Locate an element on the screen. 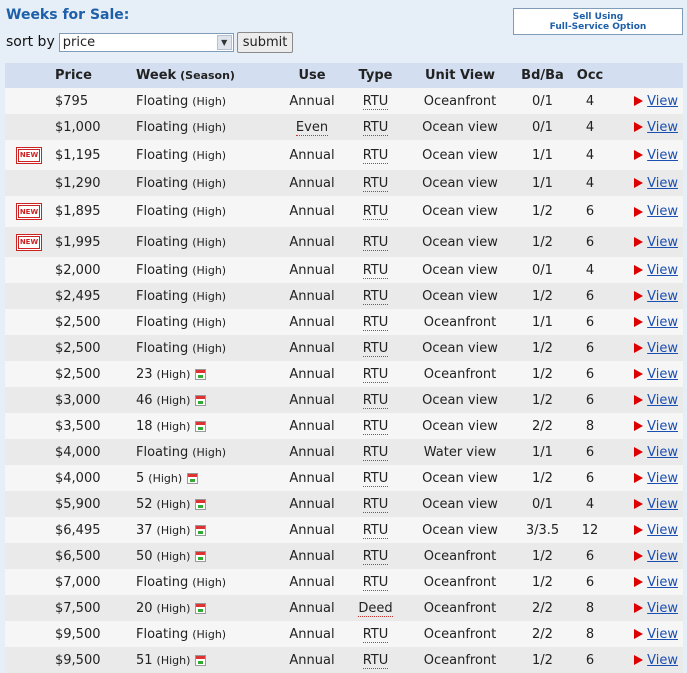  full-service-option-button: Sell Using Full-Service Option is located at coordinates (598, 21).